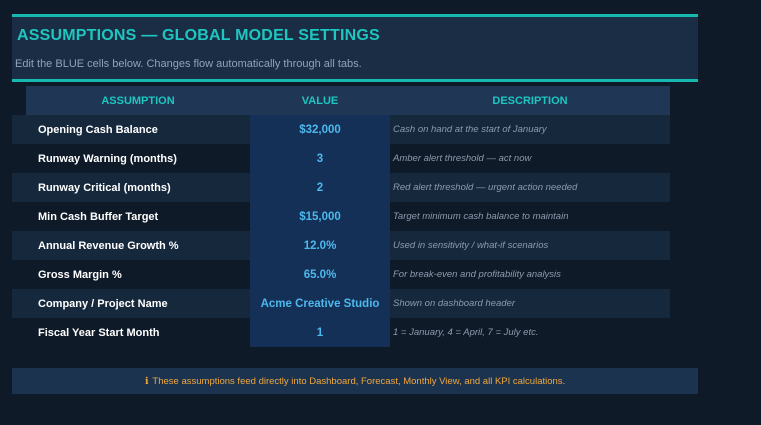  I want to click on column-header-description: DESCRIPTION, so click(530, 100).